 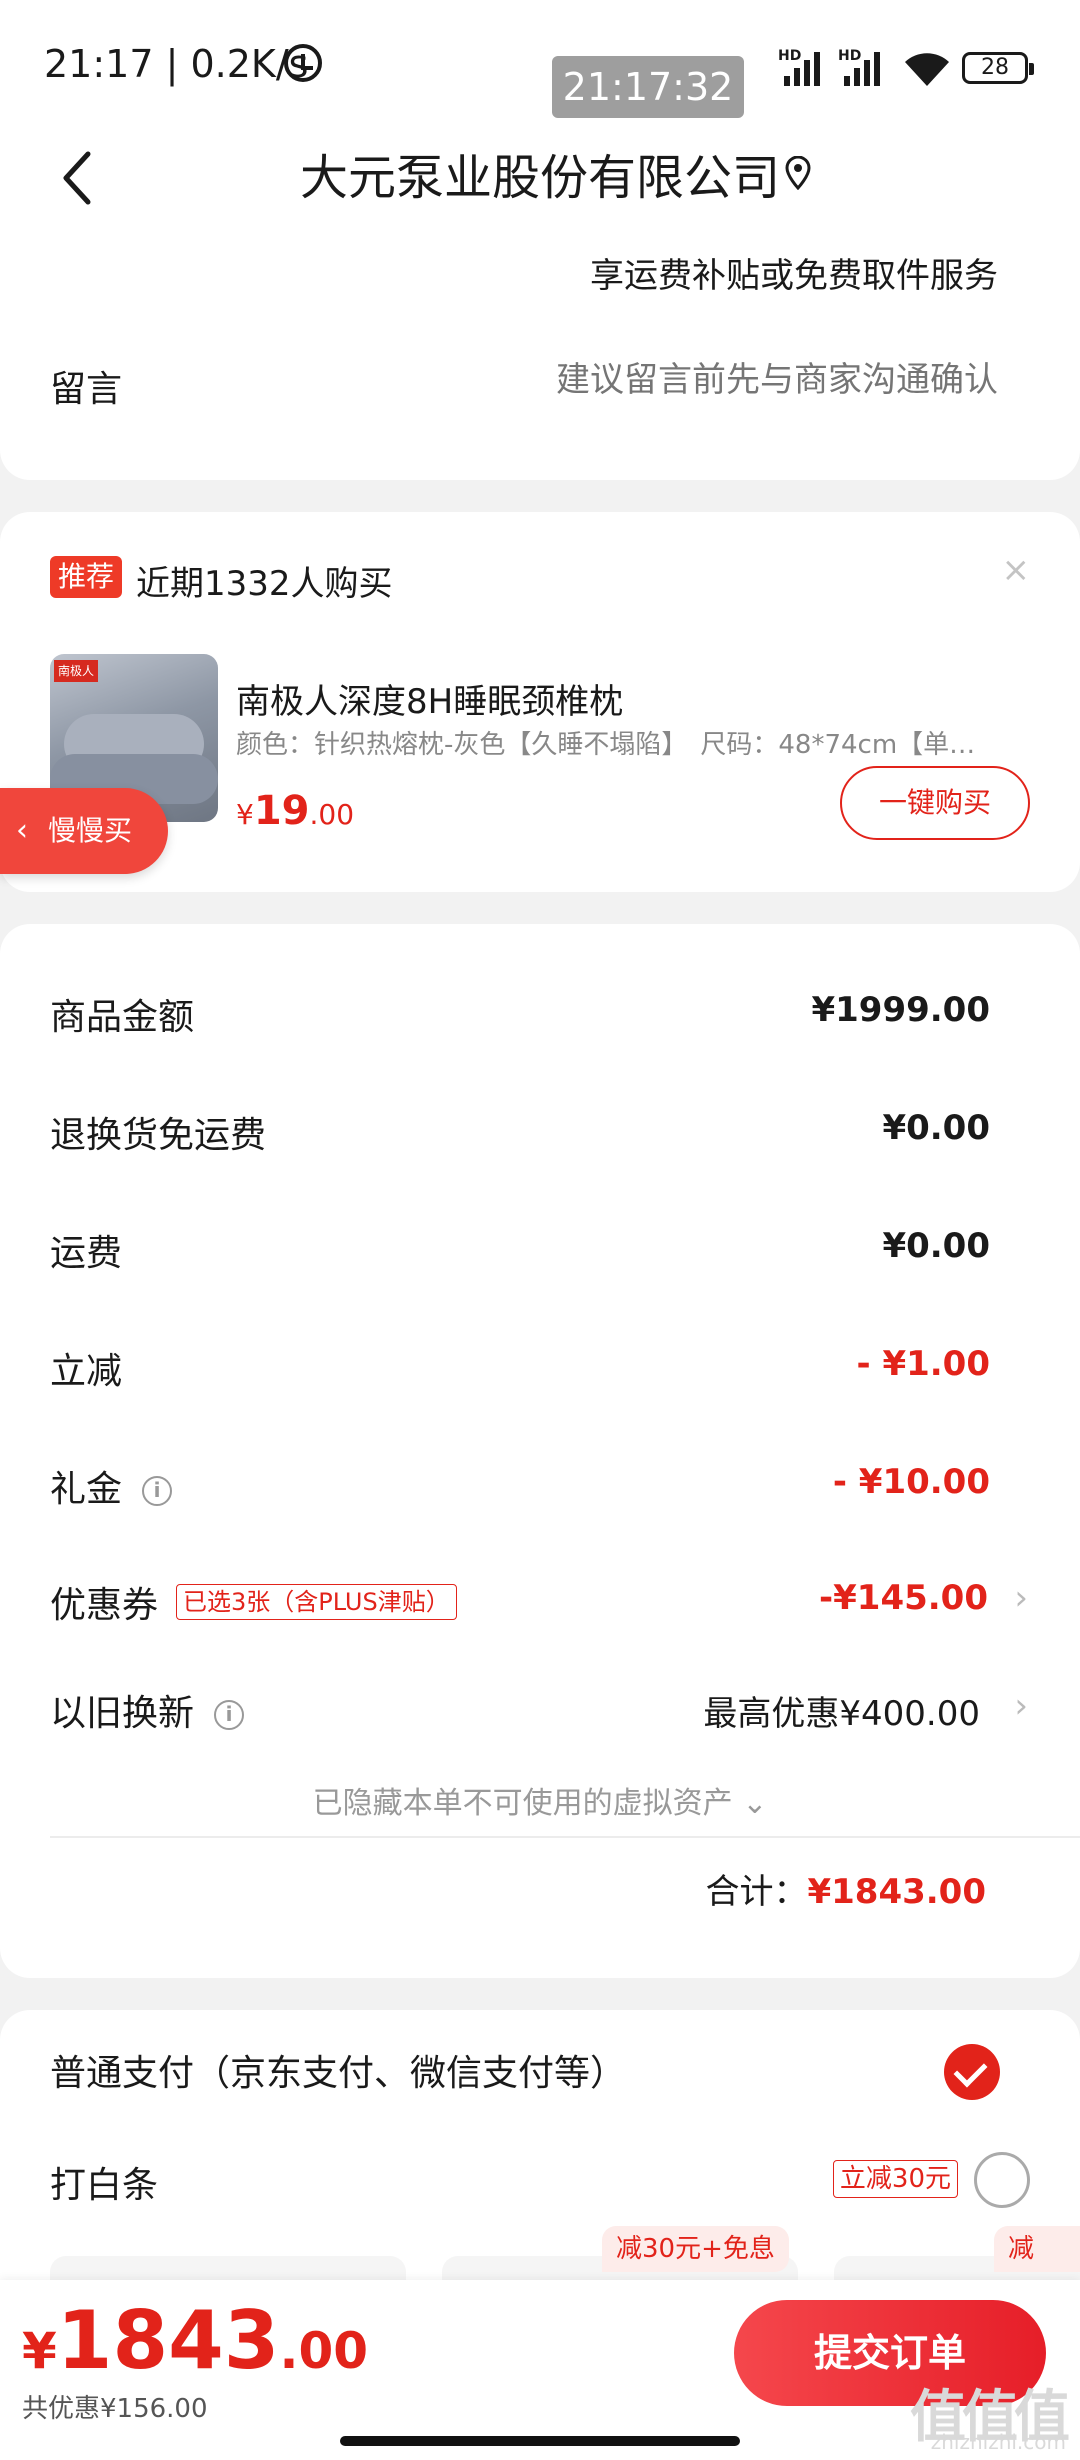 What do you see at coordinates (864, 67) in the screenshot?
I see `signal-icon-2: HD` at bounding box center [864, 67].